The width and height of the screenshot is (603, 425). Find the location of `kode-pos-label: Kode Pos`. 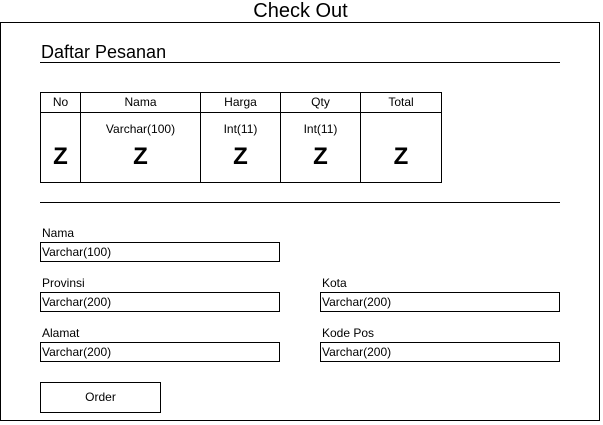

kode-pos-label: Kode Pos is located at coordinates (348, 333).